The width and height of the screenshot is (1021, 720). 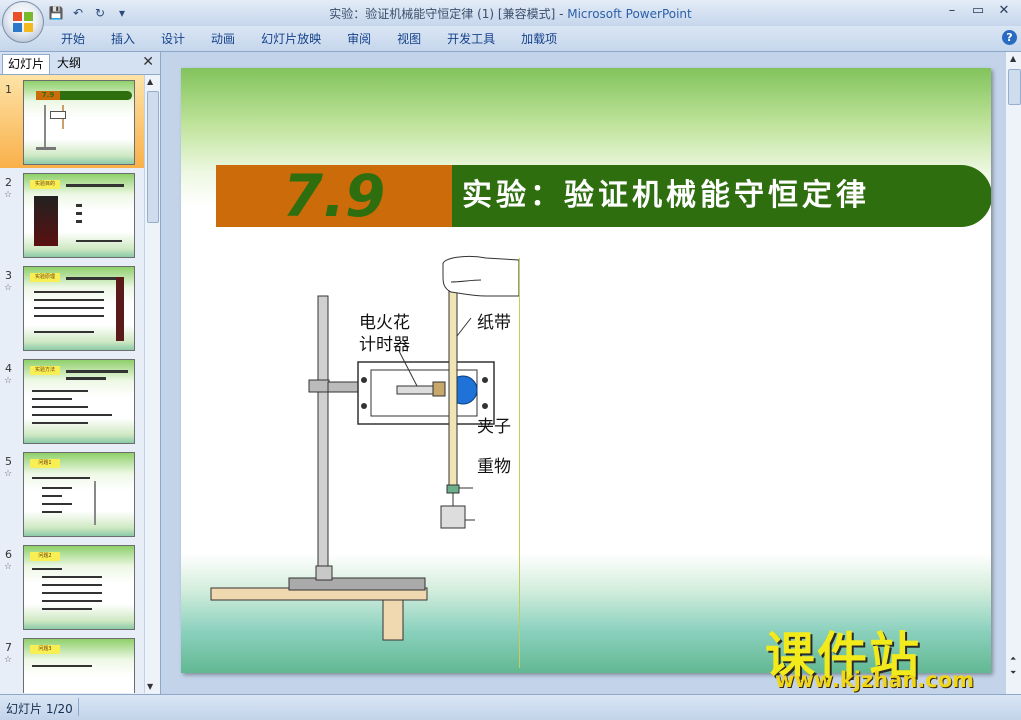 What do you see at coordinates (73, 39) in the screenshot?
I see `tab-home: 开始` at bounding box center [73, 39].